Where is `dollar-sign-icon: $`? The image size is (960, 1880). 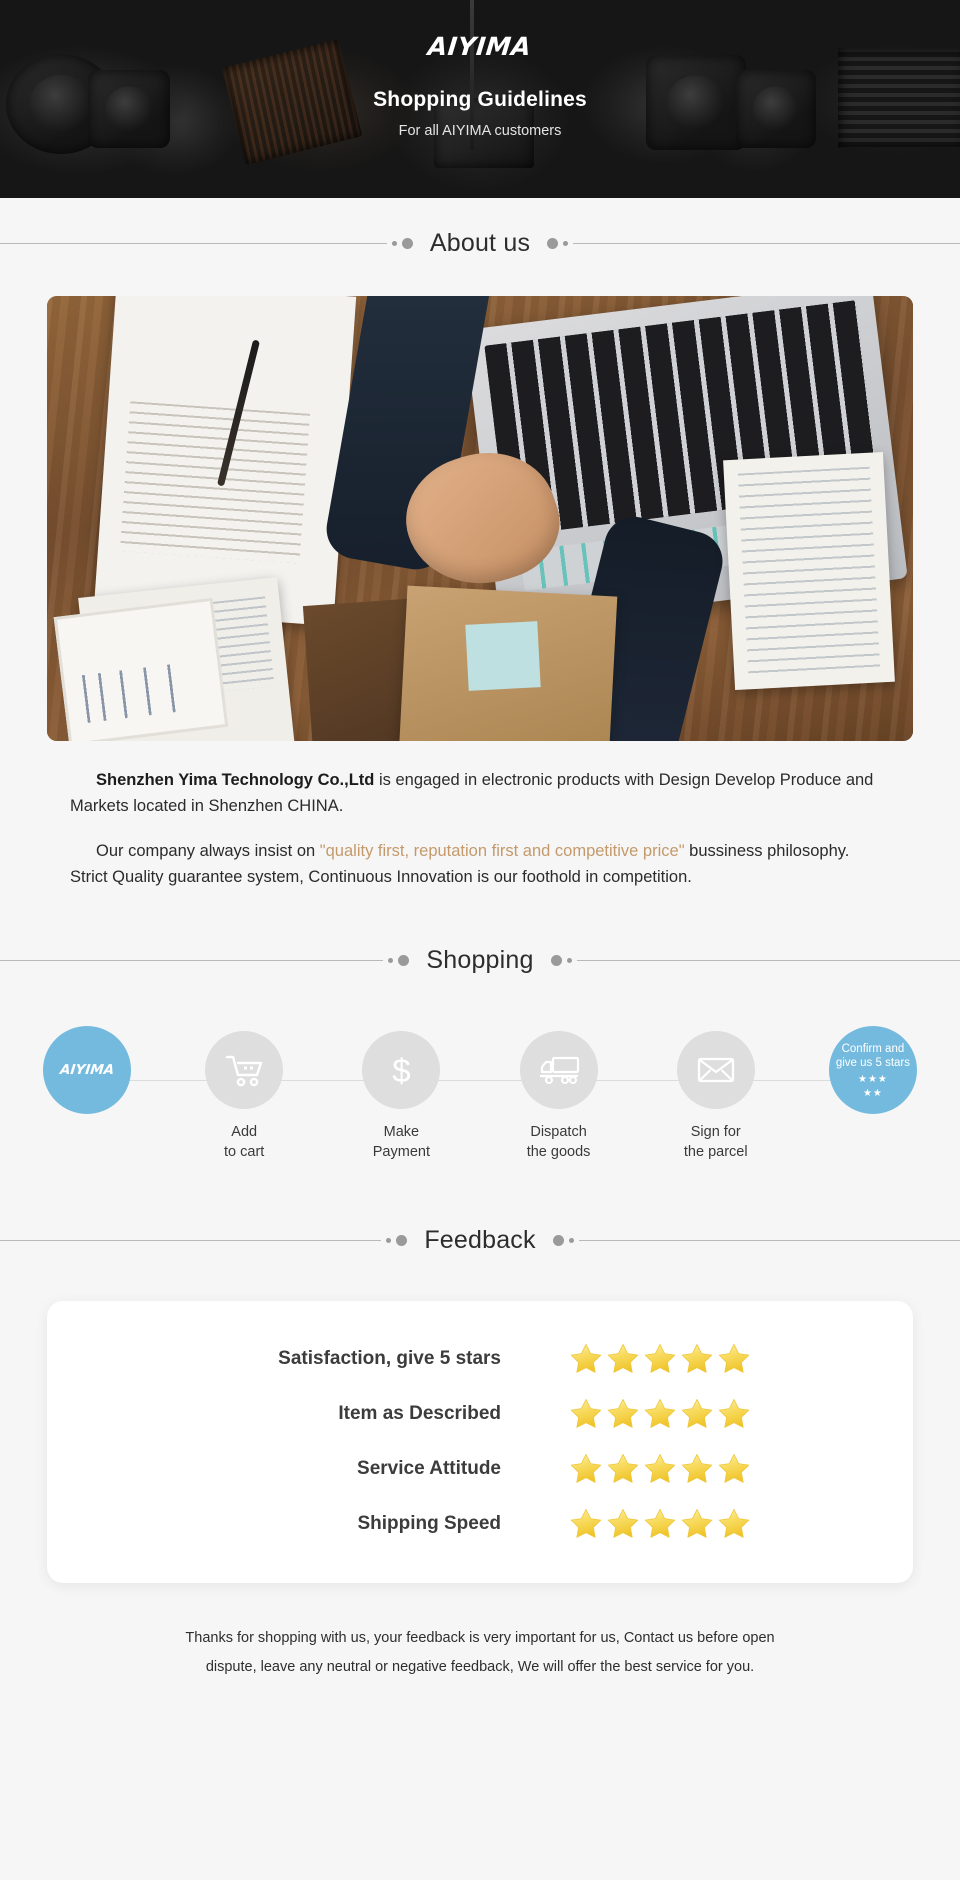
dollar-sign-icon: $ is located at coordinates (401, 1070).